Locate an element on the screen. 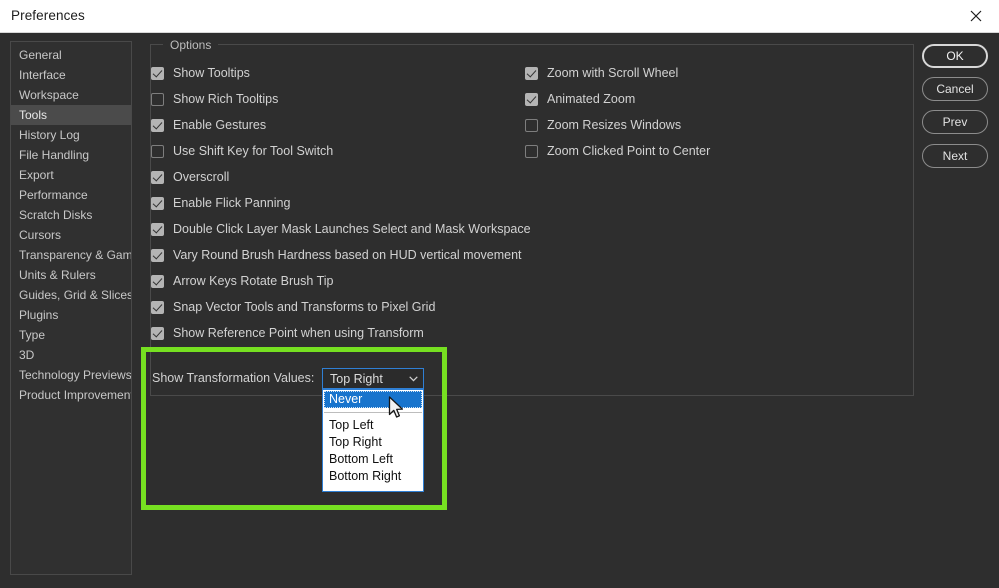 This screenshot has height=588, width=999. checkbox-row: Overscroll is located at coordinates (190, 177).